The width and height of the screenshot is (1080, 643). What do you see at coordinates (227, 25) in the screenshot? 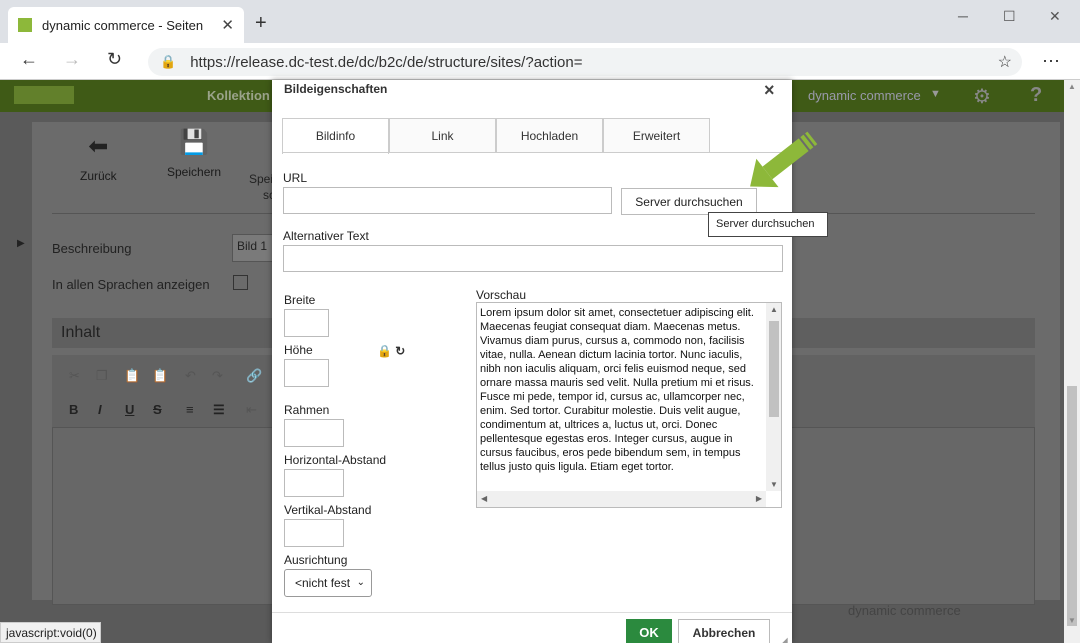
I see `tab-close-icon: ✕` at bounding box center [227, 25].